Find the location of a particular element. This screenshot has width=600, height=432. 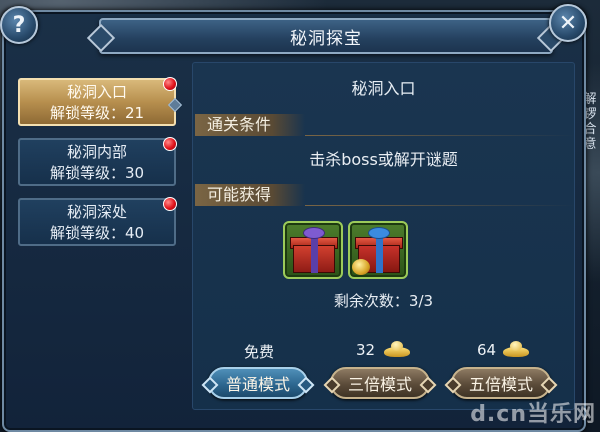

quintuple-mode-price: 64 is located at coordinates (487, 350).